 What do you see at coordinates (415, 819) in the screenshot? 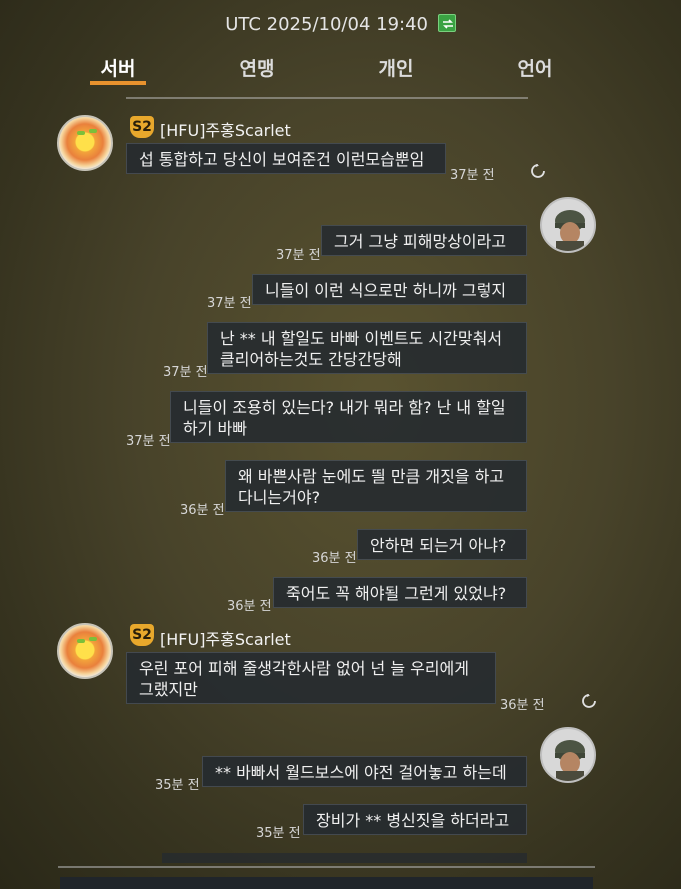
I see `chat-bubble: 장비가 ** 병신짓을 하더라고` at bounding box center [415, 819].